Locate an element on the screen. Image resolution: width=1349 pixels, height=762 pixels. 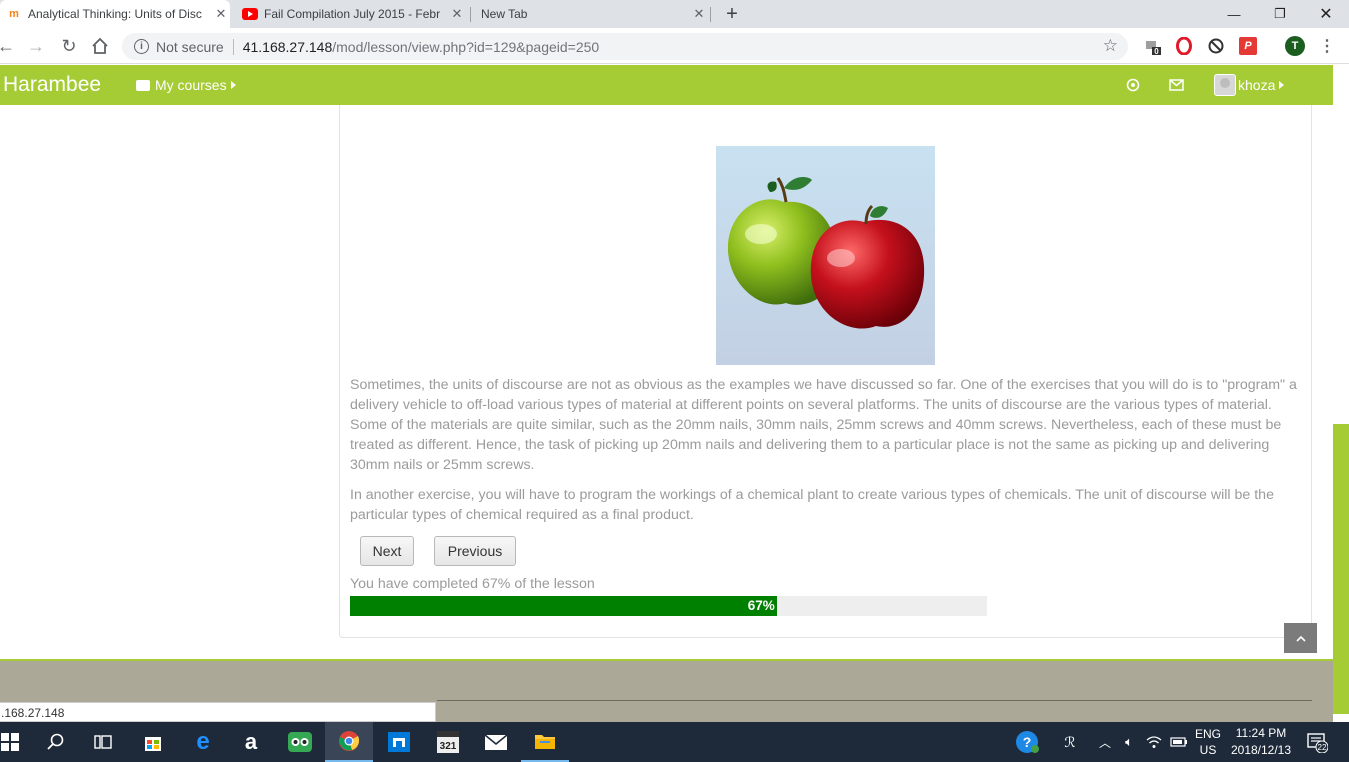
tab-title: Analytical Thinking: Units of Disc is located at coordinates (115, 14).